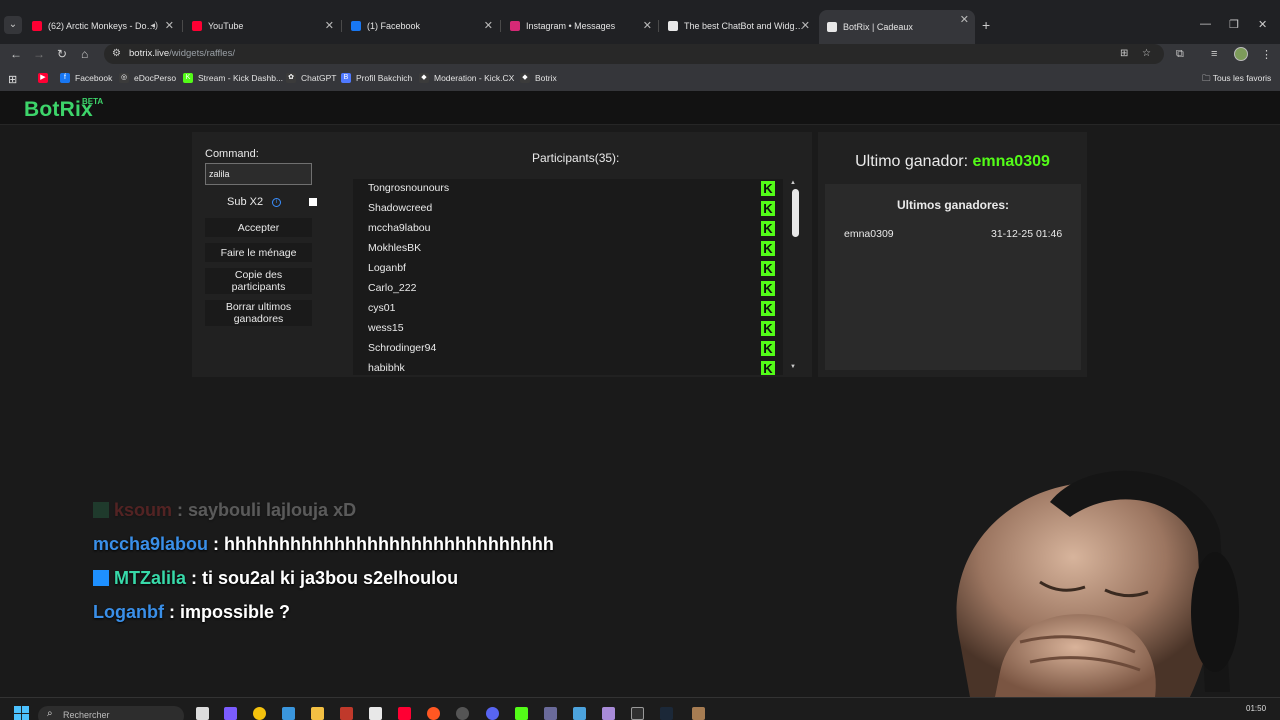 This screenshot has width=1280, height=720. What do you see at coordinates (258, 281) in the screenshot?
I see `copy-participants-button: Copie des participants` at bounding box center [258, 281].